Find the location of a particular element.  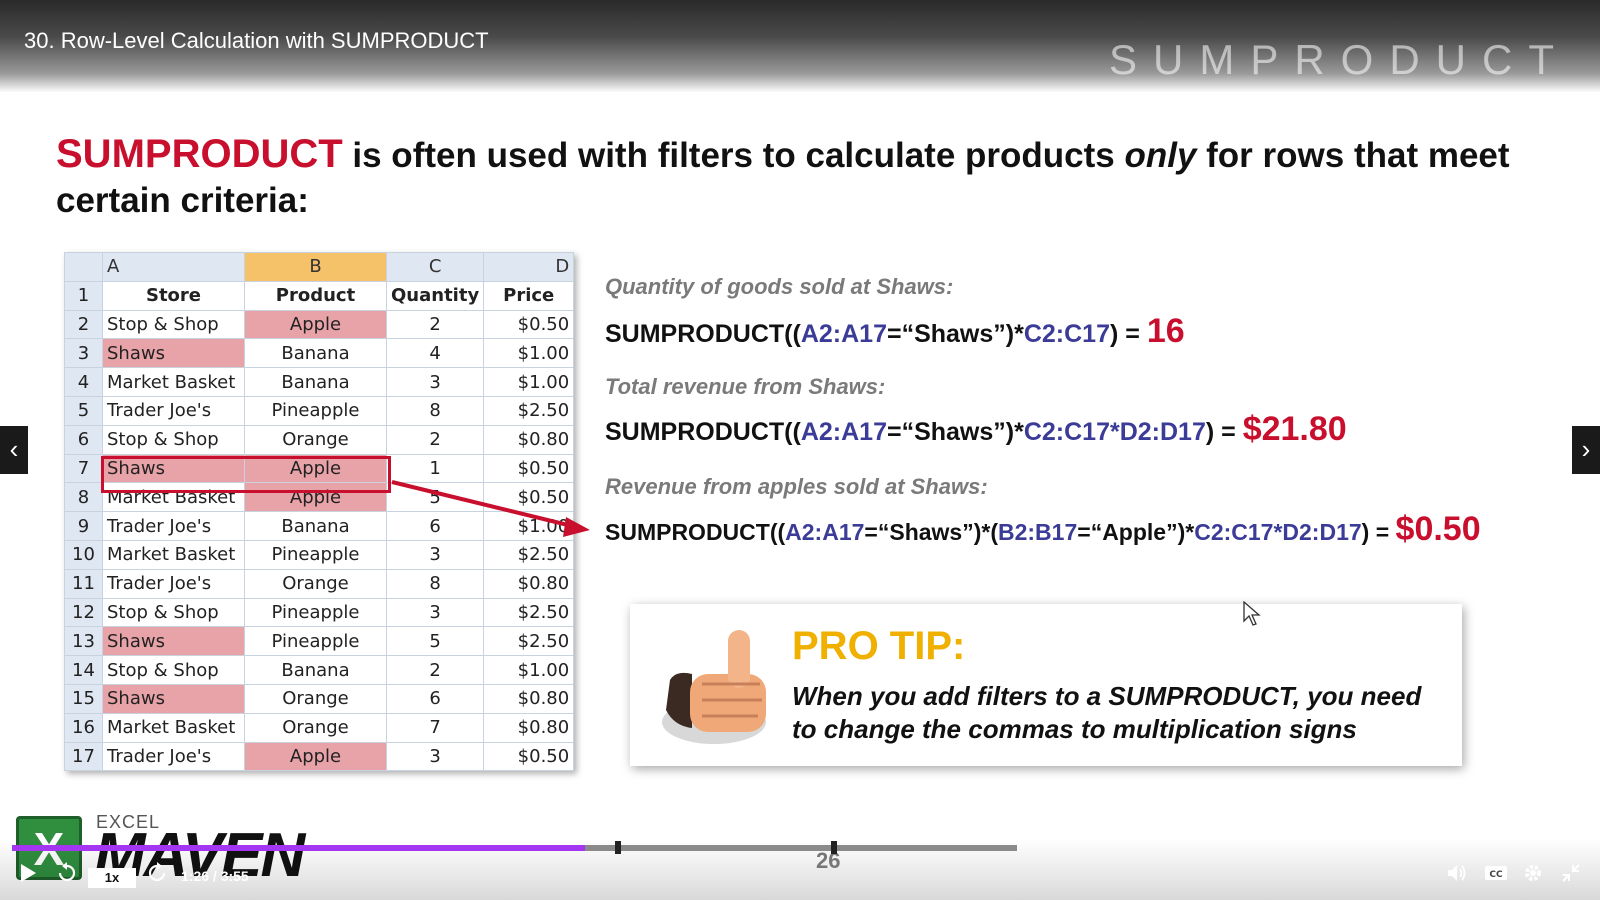

row-number: 17 is located at coordinates (83, 756).